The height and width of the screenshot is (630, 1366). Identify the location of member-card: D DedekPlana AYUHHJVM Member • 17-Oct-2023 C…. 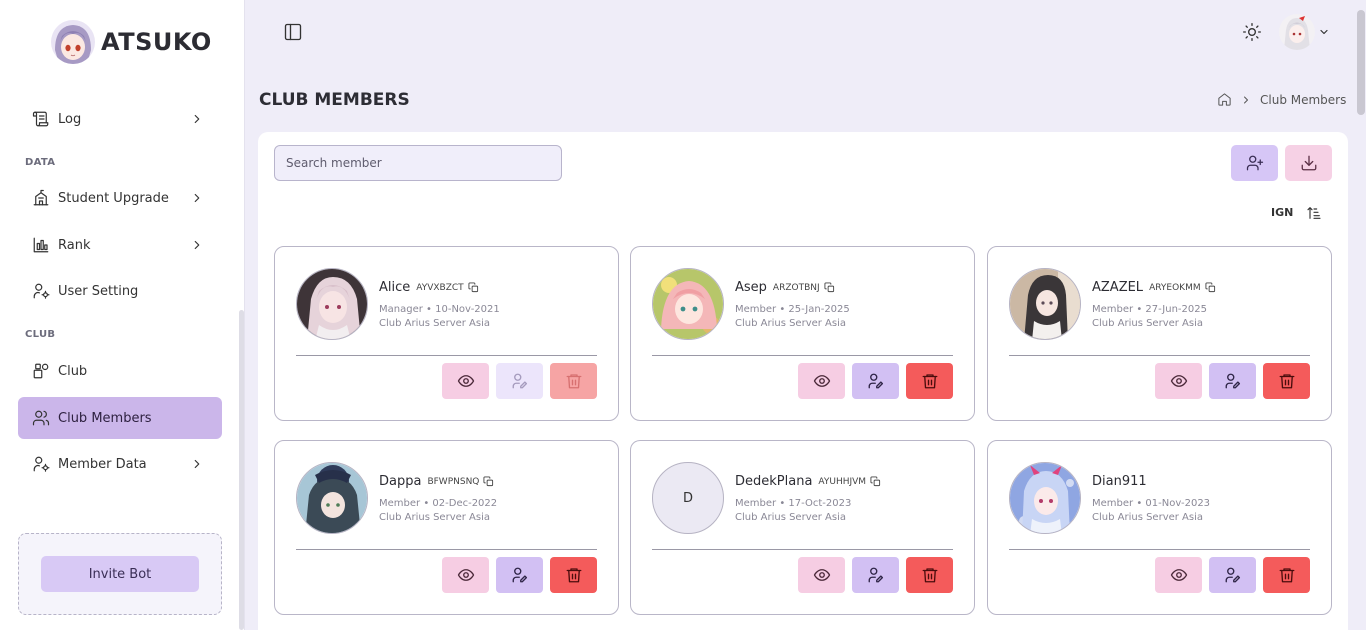
(802, 527).